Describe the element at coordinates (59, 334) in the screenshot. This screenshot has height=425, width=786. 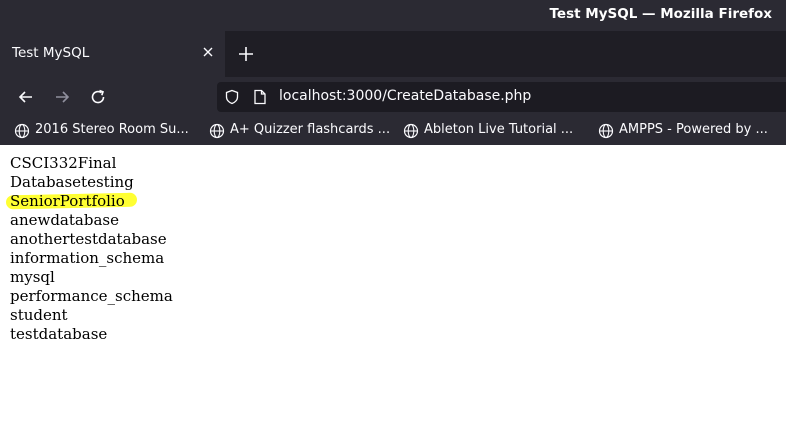
I see `list-item: testdatabase` at that location.